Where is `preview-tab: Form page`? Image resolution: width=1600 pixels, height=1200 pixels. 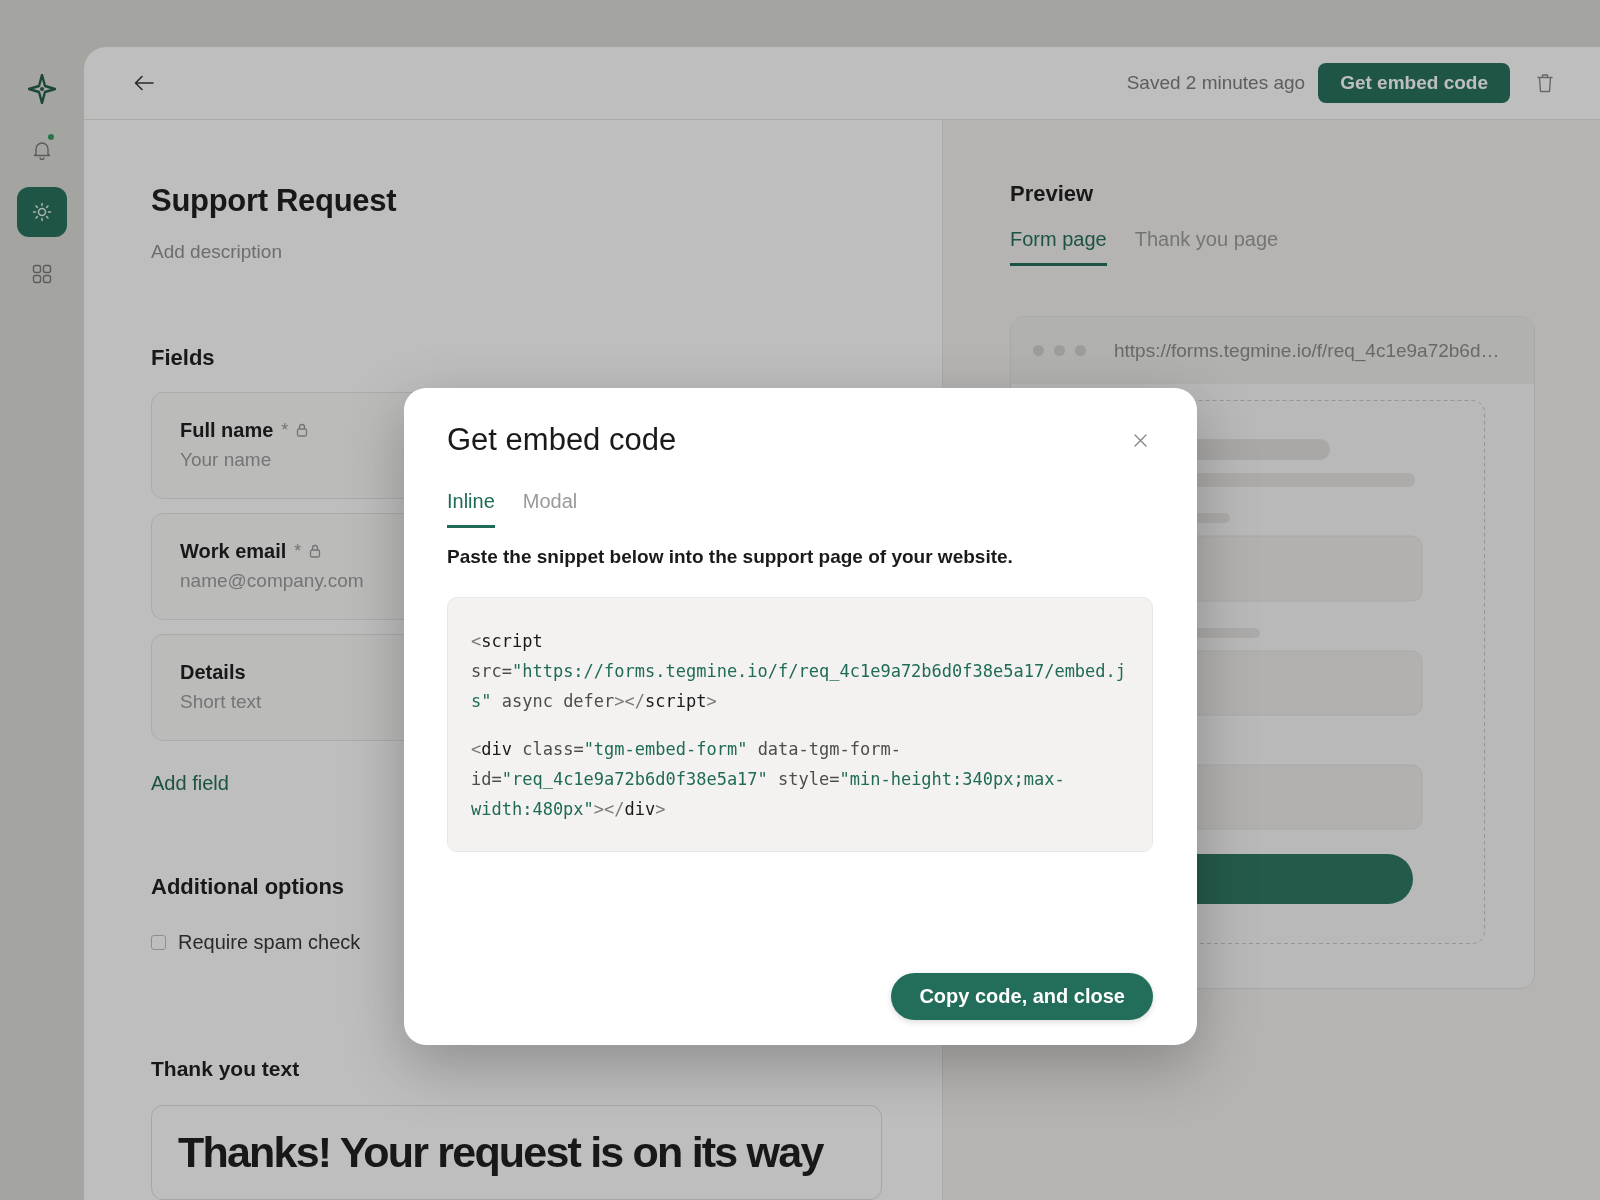
preview-tab: Form page is located at coordinates (1058, 246).